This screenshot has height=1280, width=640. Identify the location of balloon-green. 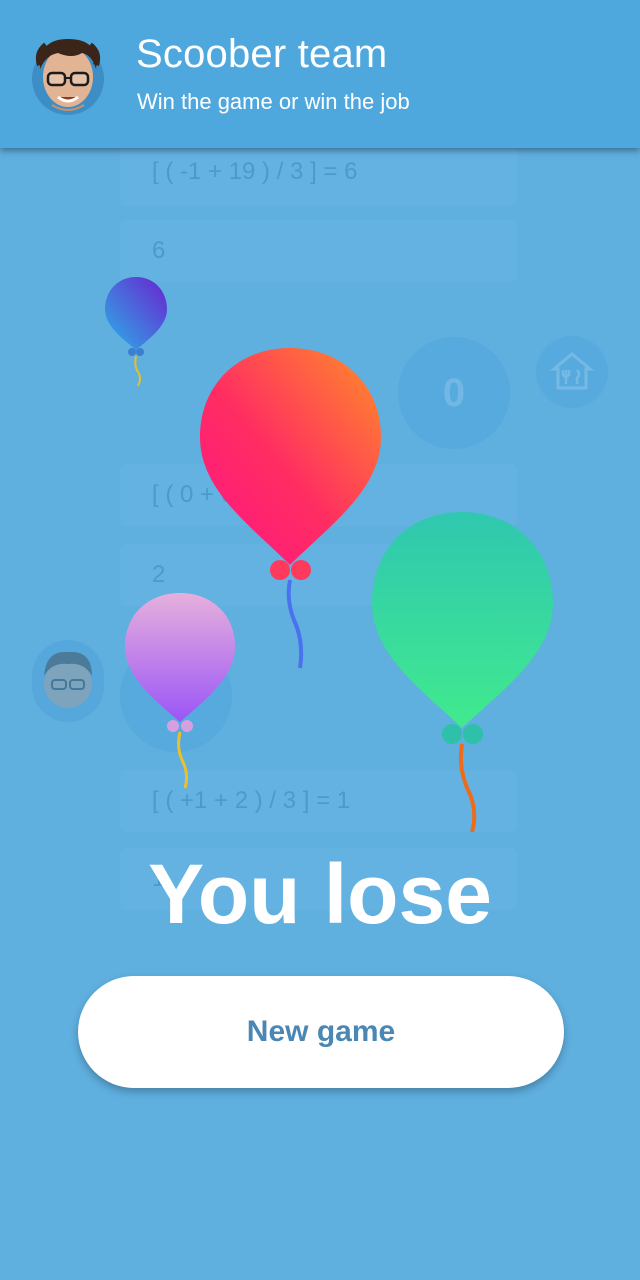
(462, 672).